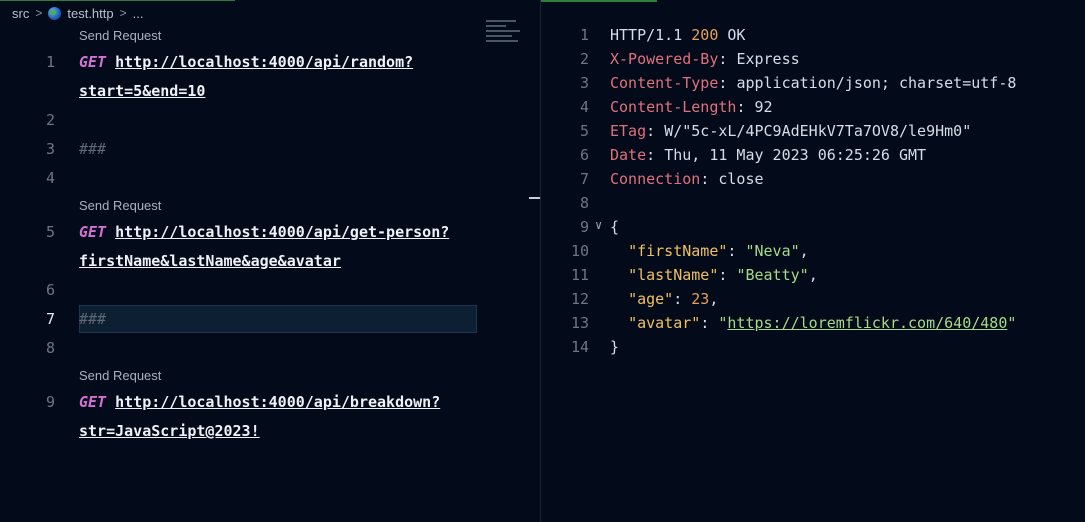  What do you see at coordinates (772, 251) in the screenshot?
I see `json-value: "Neva"` at bounding box center [772, 251].